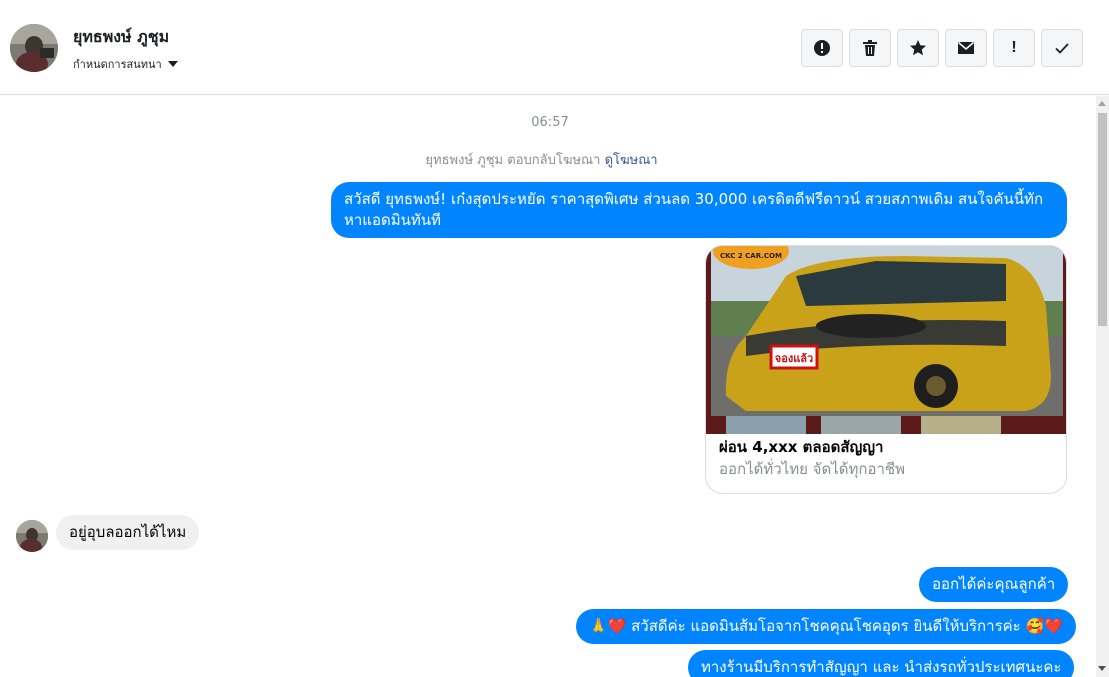 The image size is (1109, 677). I want to click on mark-unread-button, so click(966, 48).